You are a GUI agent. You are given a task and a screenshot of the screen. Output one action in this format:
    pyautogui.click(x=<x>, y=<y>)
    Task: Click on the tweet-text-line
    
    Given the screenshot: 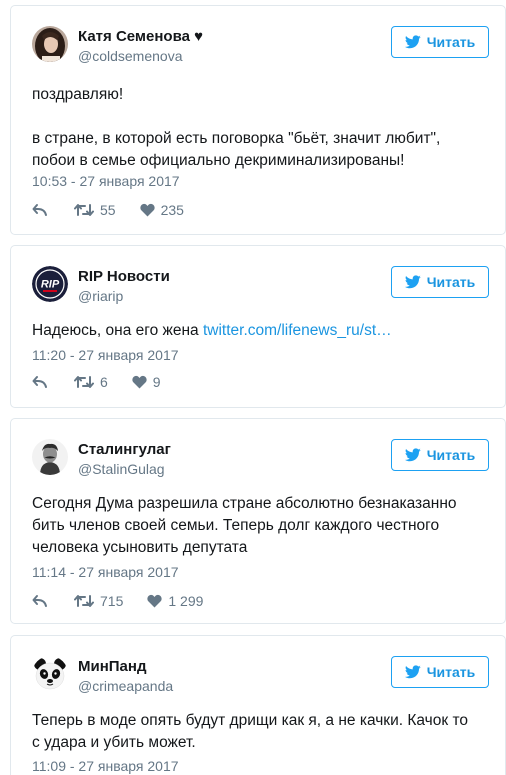 What is the action you would take?
    pyautogui.click(x=262, y=117)
    